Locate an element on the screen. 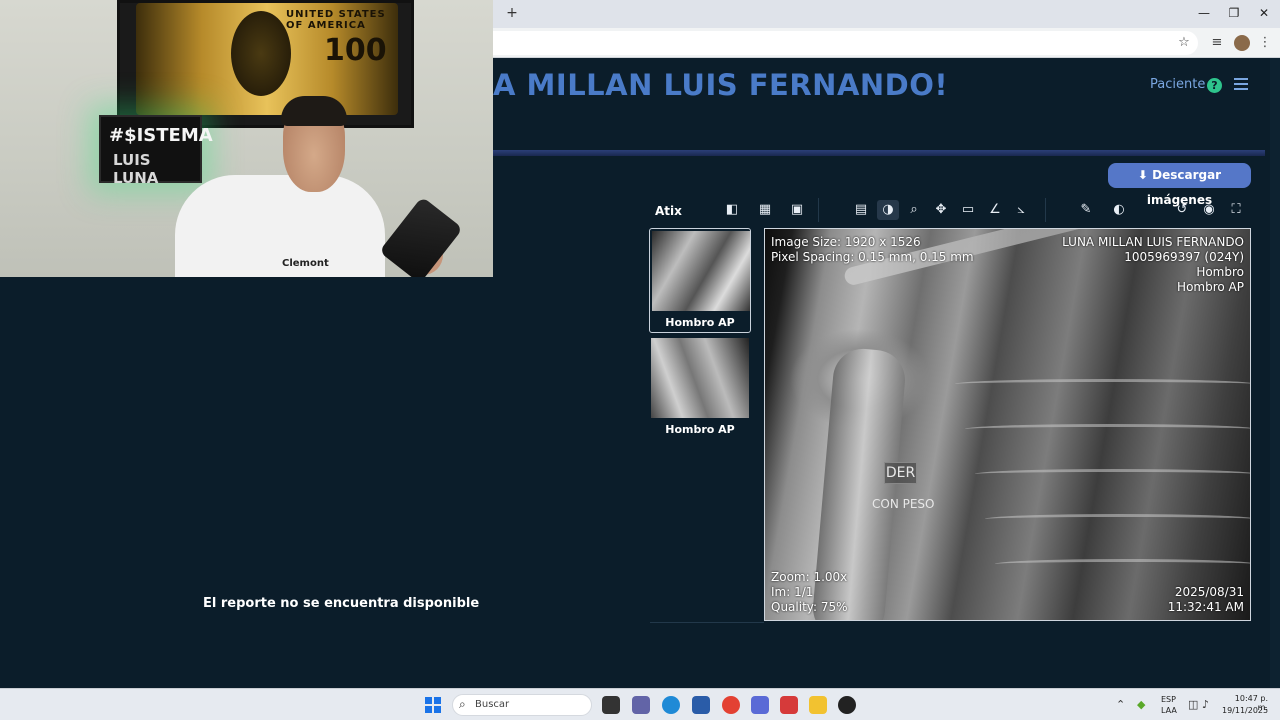 This screenshot has width=1280, height=720. angle-icon: ∠ is located at coordinates (995, 210).